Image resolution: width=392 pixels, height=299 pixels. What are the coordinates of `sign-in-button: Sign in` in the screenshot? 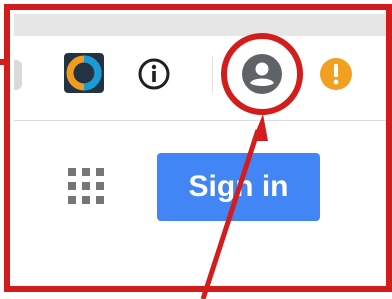 It's located at (238, 187).